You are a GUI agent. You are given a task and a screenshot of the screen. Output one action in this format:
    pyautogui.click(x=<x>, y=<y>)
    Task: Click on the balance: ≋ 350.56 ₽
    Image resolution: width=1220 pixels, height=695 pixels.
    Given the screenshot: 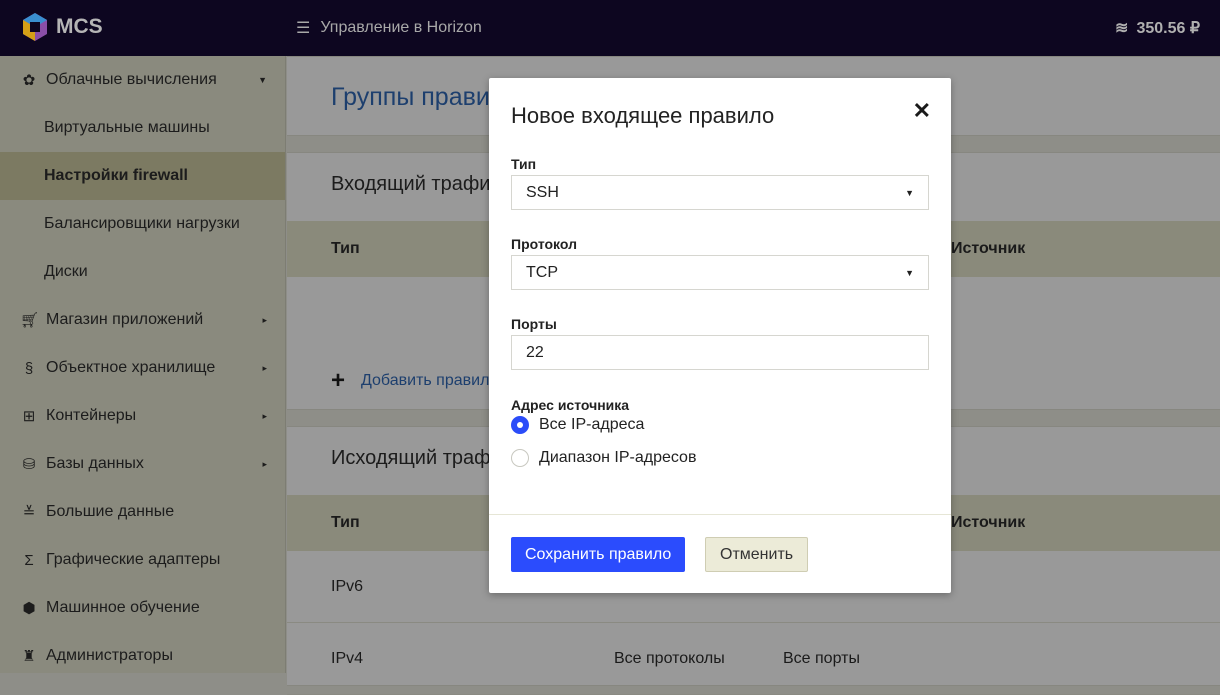 What is the action you would take?
    pyautogui.click(x=1157, y=28)
    